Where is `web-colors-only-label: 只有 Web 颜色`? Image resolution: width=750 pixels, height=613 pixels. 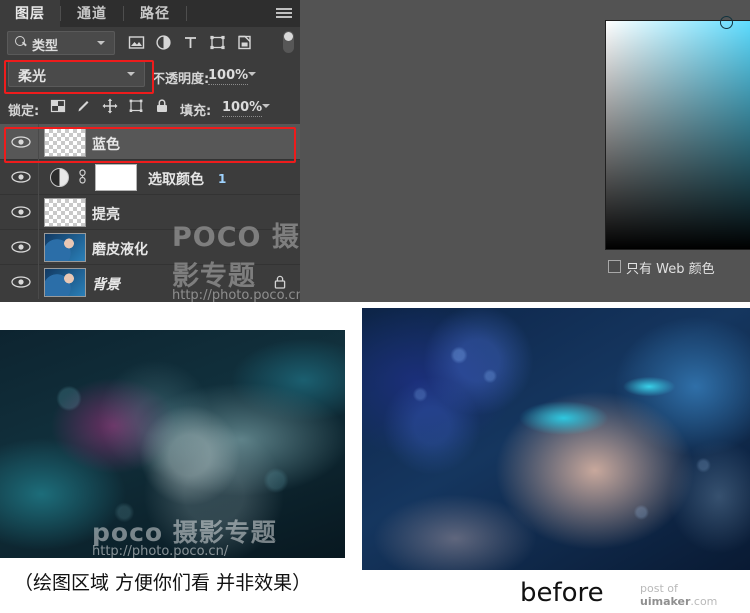
web-colors-only-label: 只有 Web 颜色 is located at coordinates (670, 269).